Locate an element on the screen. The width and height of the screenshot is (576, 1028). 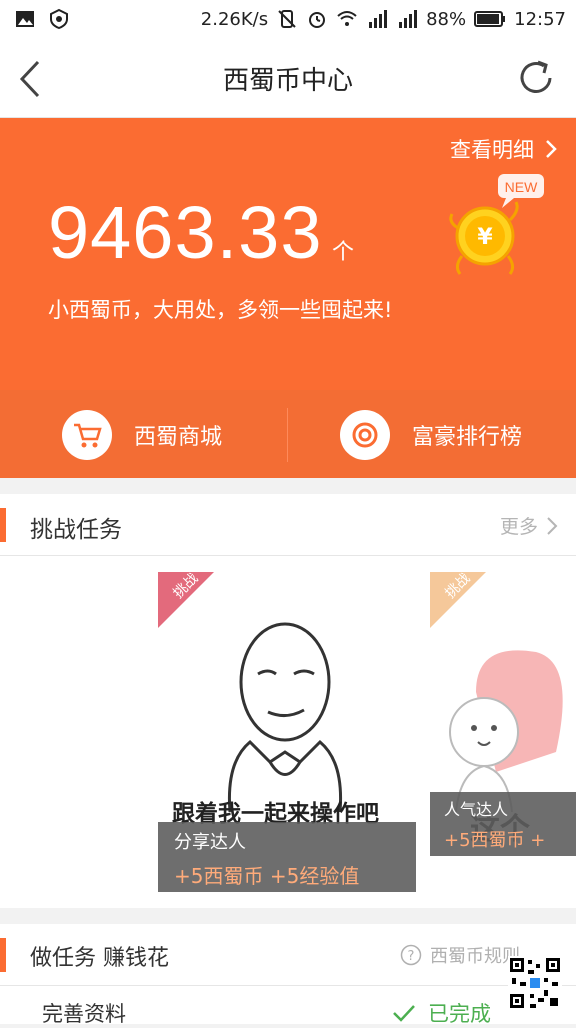
shop-bar: 西蜀商城 富豪排行榜 is located at coordinates (288, 434).